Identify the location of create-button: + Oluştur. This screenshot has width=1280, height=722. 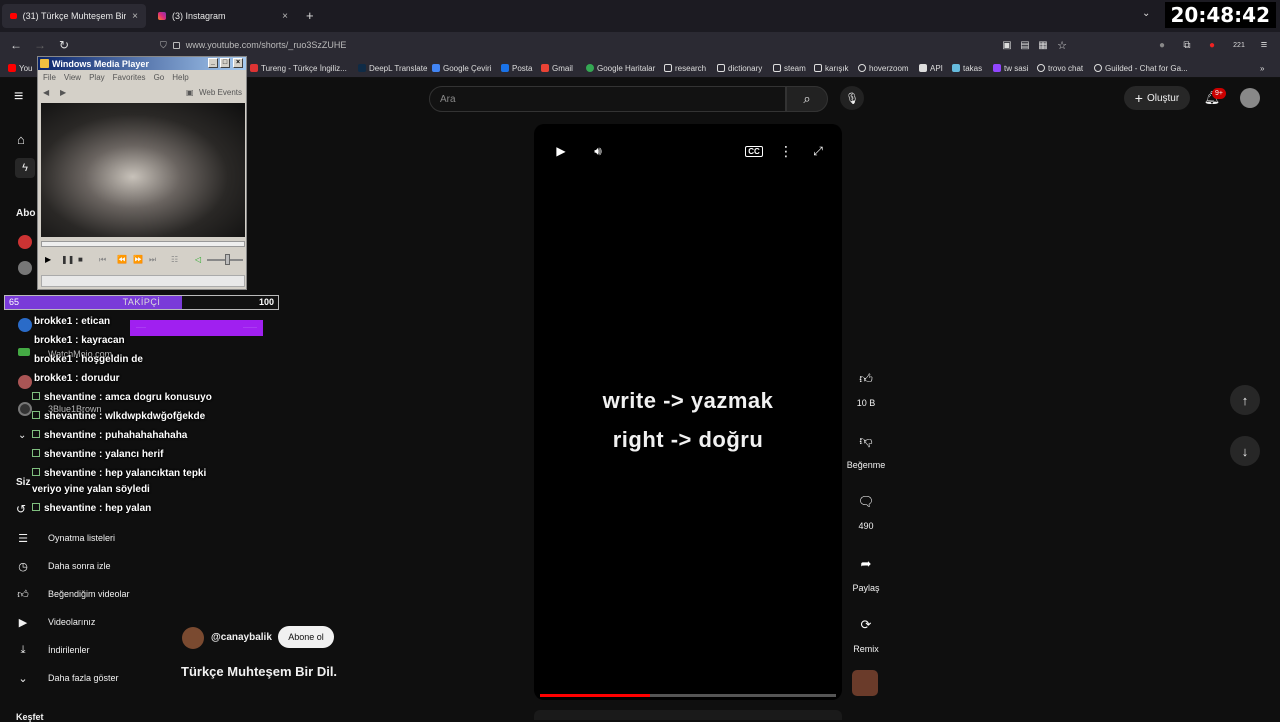
(1157, 98).